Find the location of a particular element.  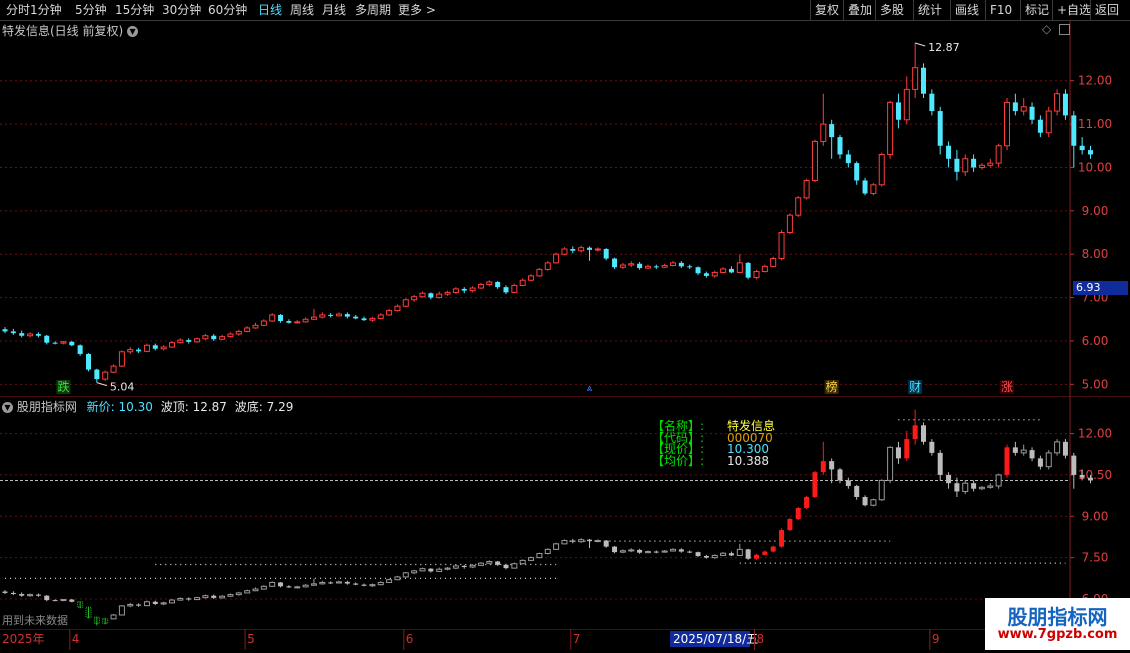

peak-label: 波顶: 12.87 is located at coordinates (193, 407).